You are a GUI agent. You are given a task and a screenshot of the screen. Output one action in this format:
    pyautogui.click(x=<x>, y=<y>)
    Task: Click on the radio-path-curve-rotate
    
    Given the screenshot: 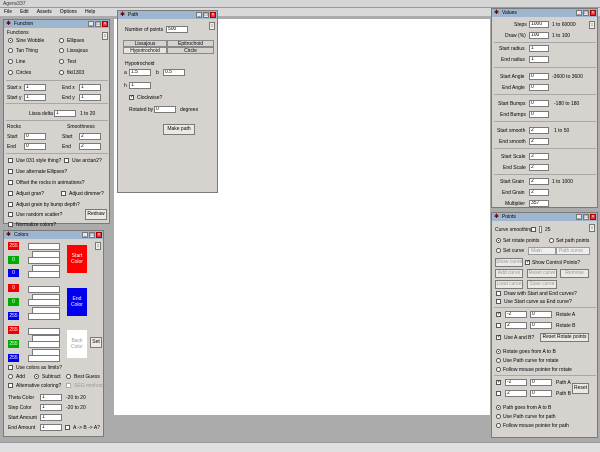 What is the action you would take?
    pyautogui.click(x=498, y=360)
    